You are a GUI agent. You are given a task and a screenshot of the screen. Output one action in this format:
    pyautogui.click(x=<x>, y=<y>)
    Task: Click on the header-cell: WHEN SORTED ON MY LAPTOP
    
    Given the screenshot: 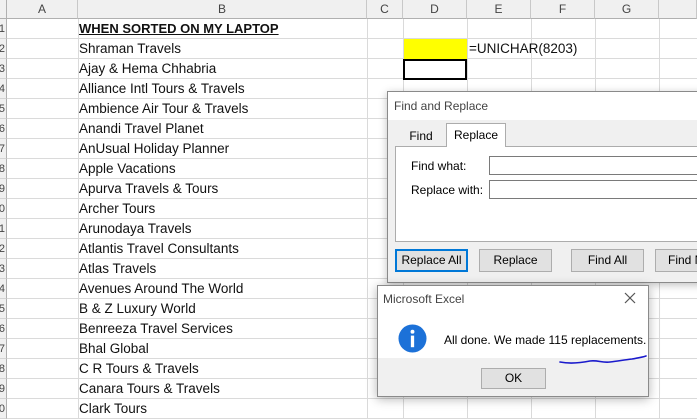 What is the action you would take?
    pyautogui.click(x=179, y=29)
    